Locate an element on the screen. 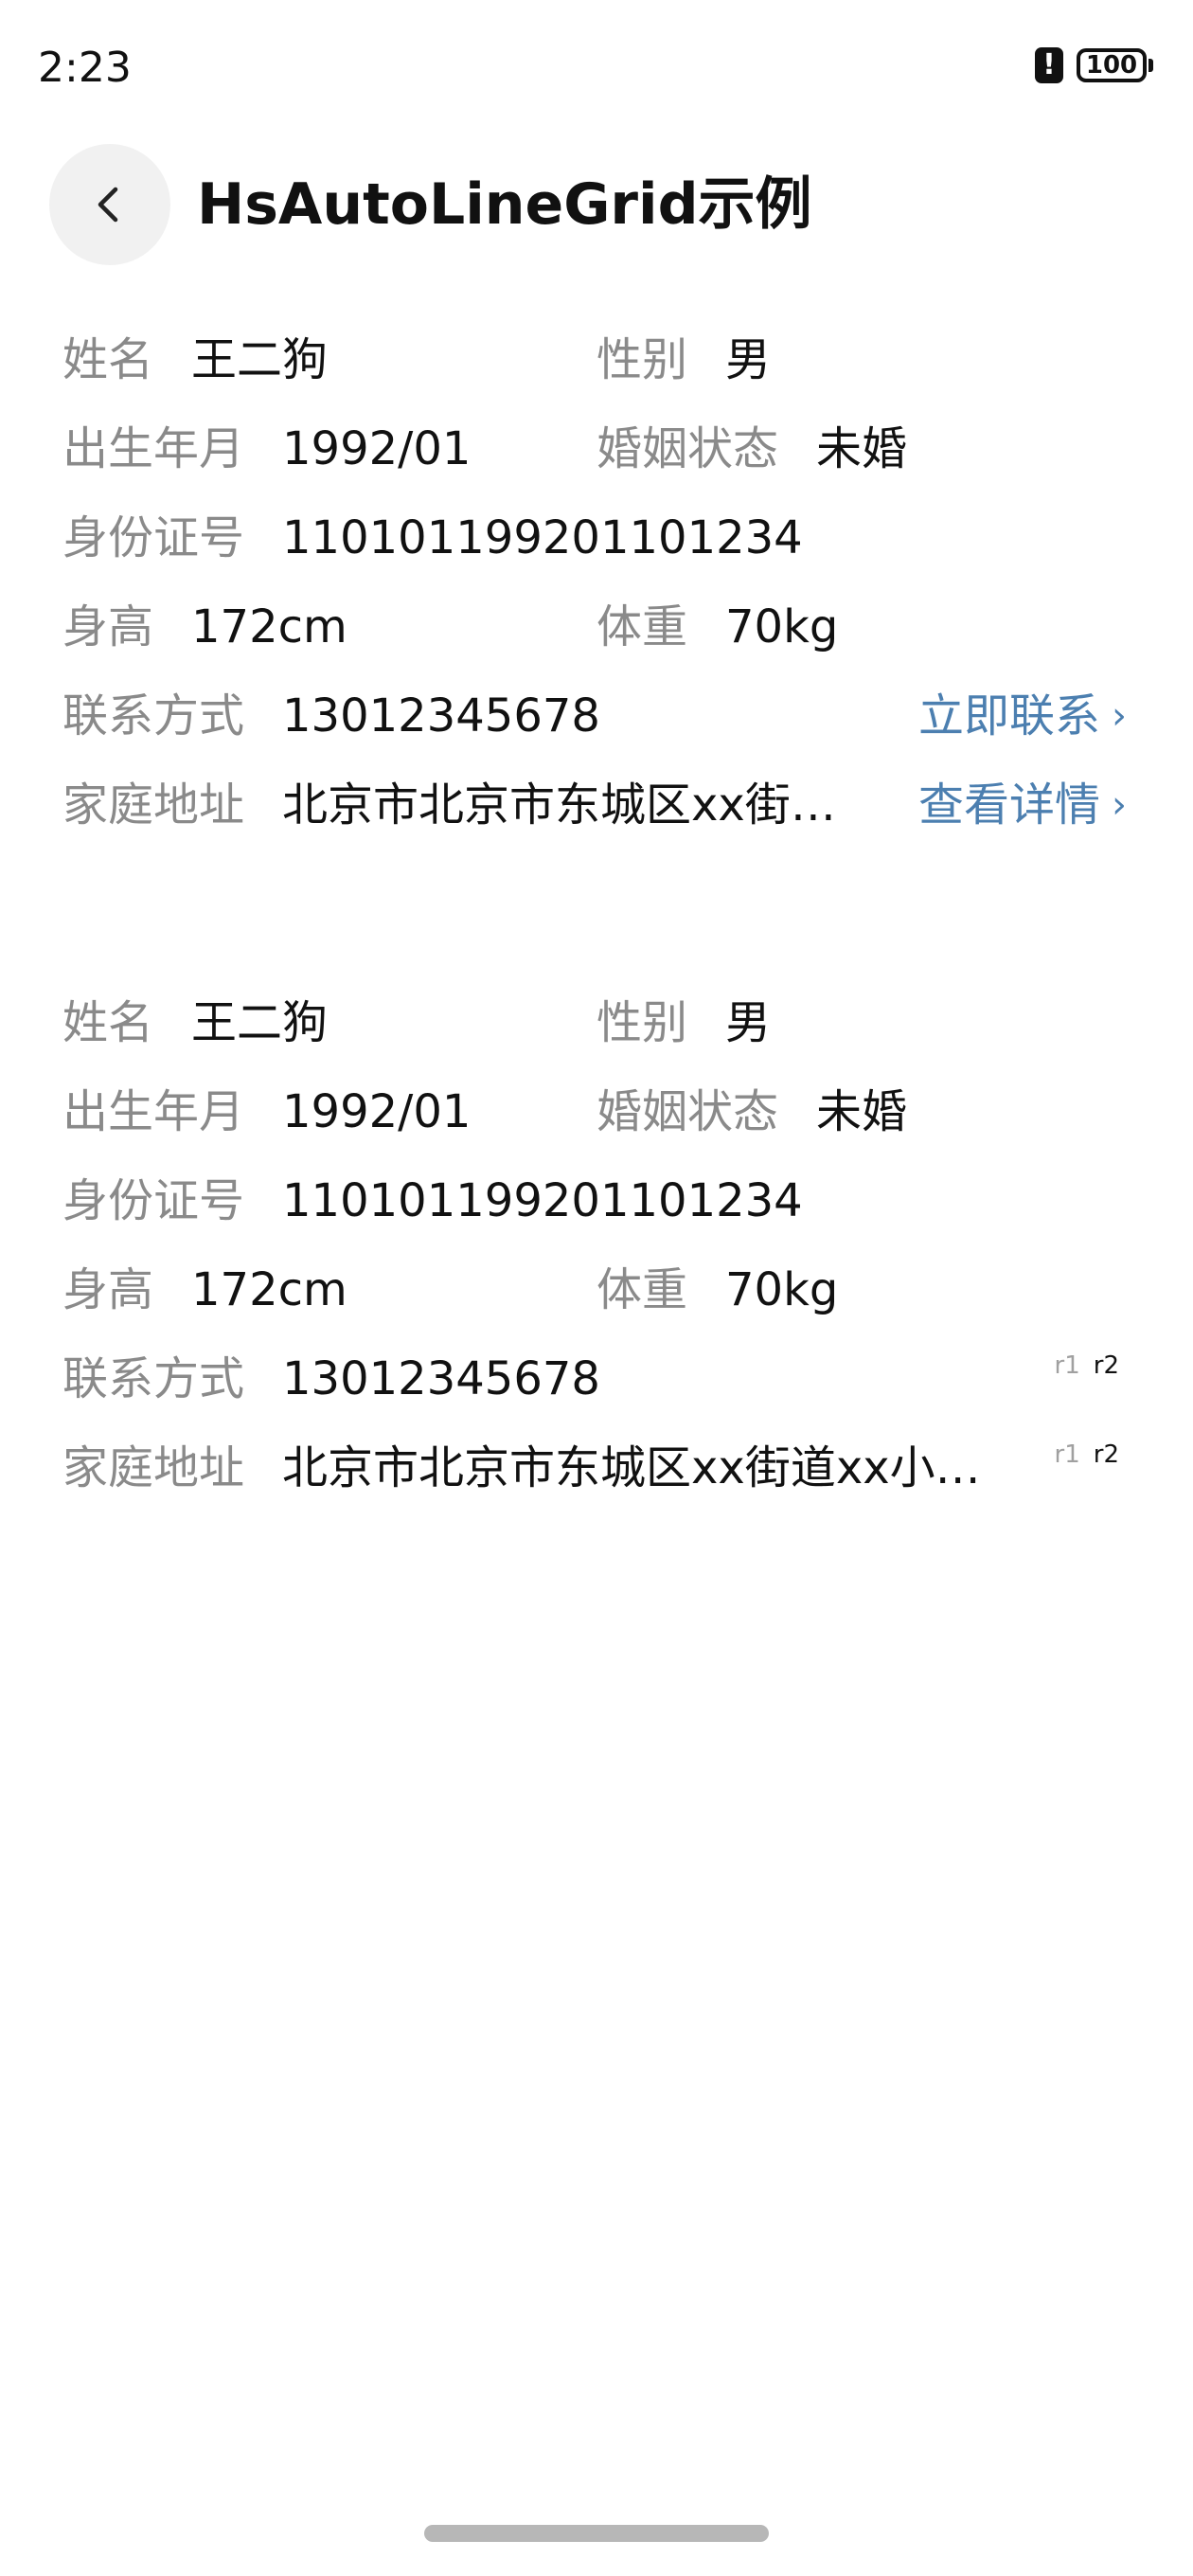 The image size is (1193, 2576). page-title: HsAutoLineGrid示例 is located at coordinates (504, 204).